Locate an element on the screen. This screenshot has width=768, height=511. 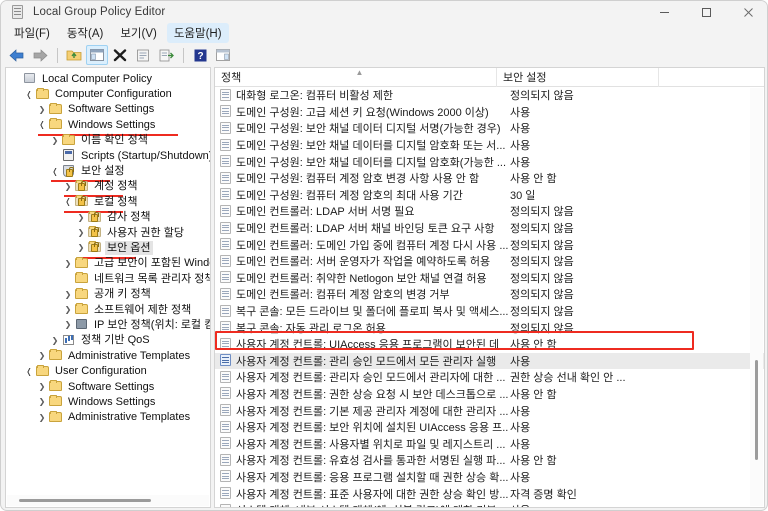
table-row: 도메인 컨트롤러: 서버 운영자가 작업을 예약하도록 허용 정의되지 않음 is located at coordinates (489, 261).